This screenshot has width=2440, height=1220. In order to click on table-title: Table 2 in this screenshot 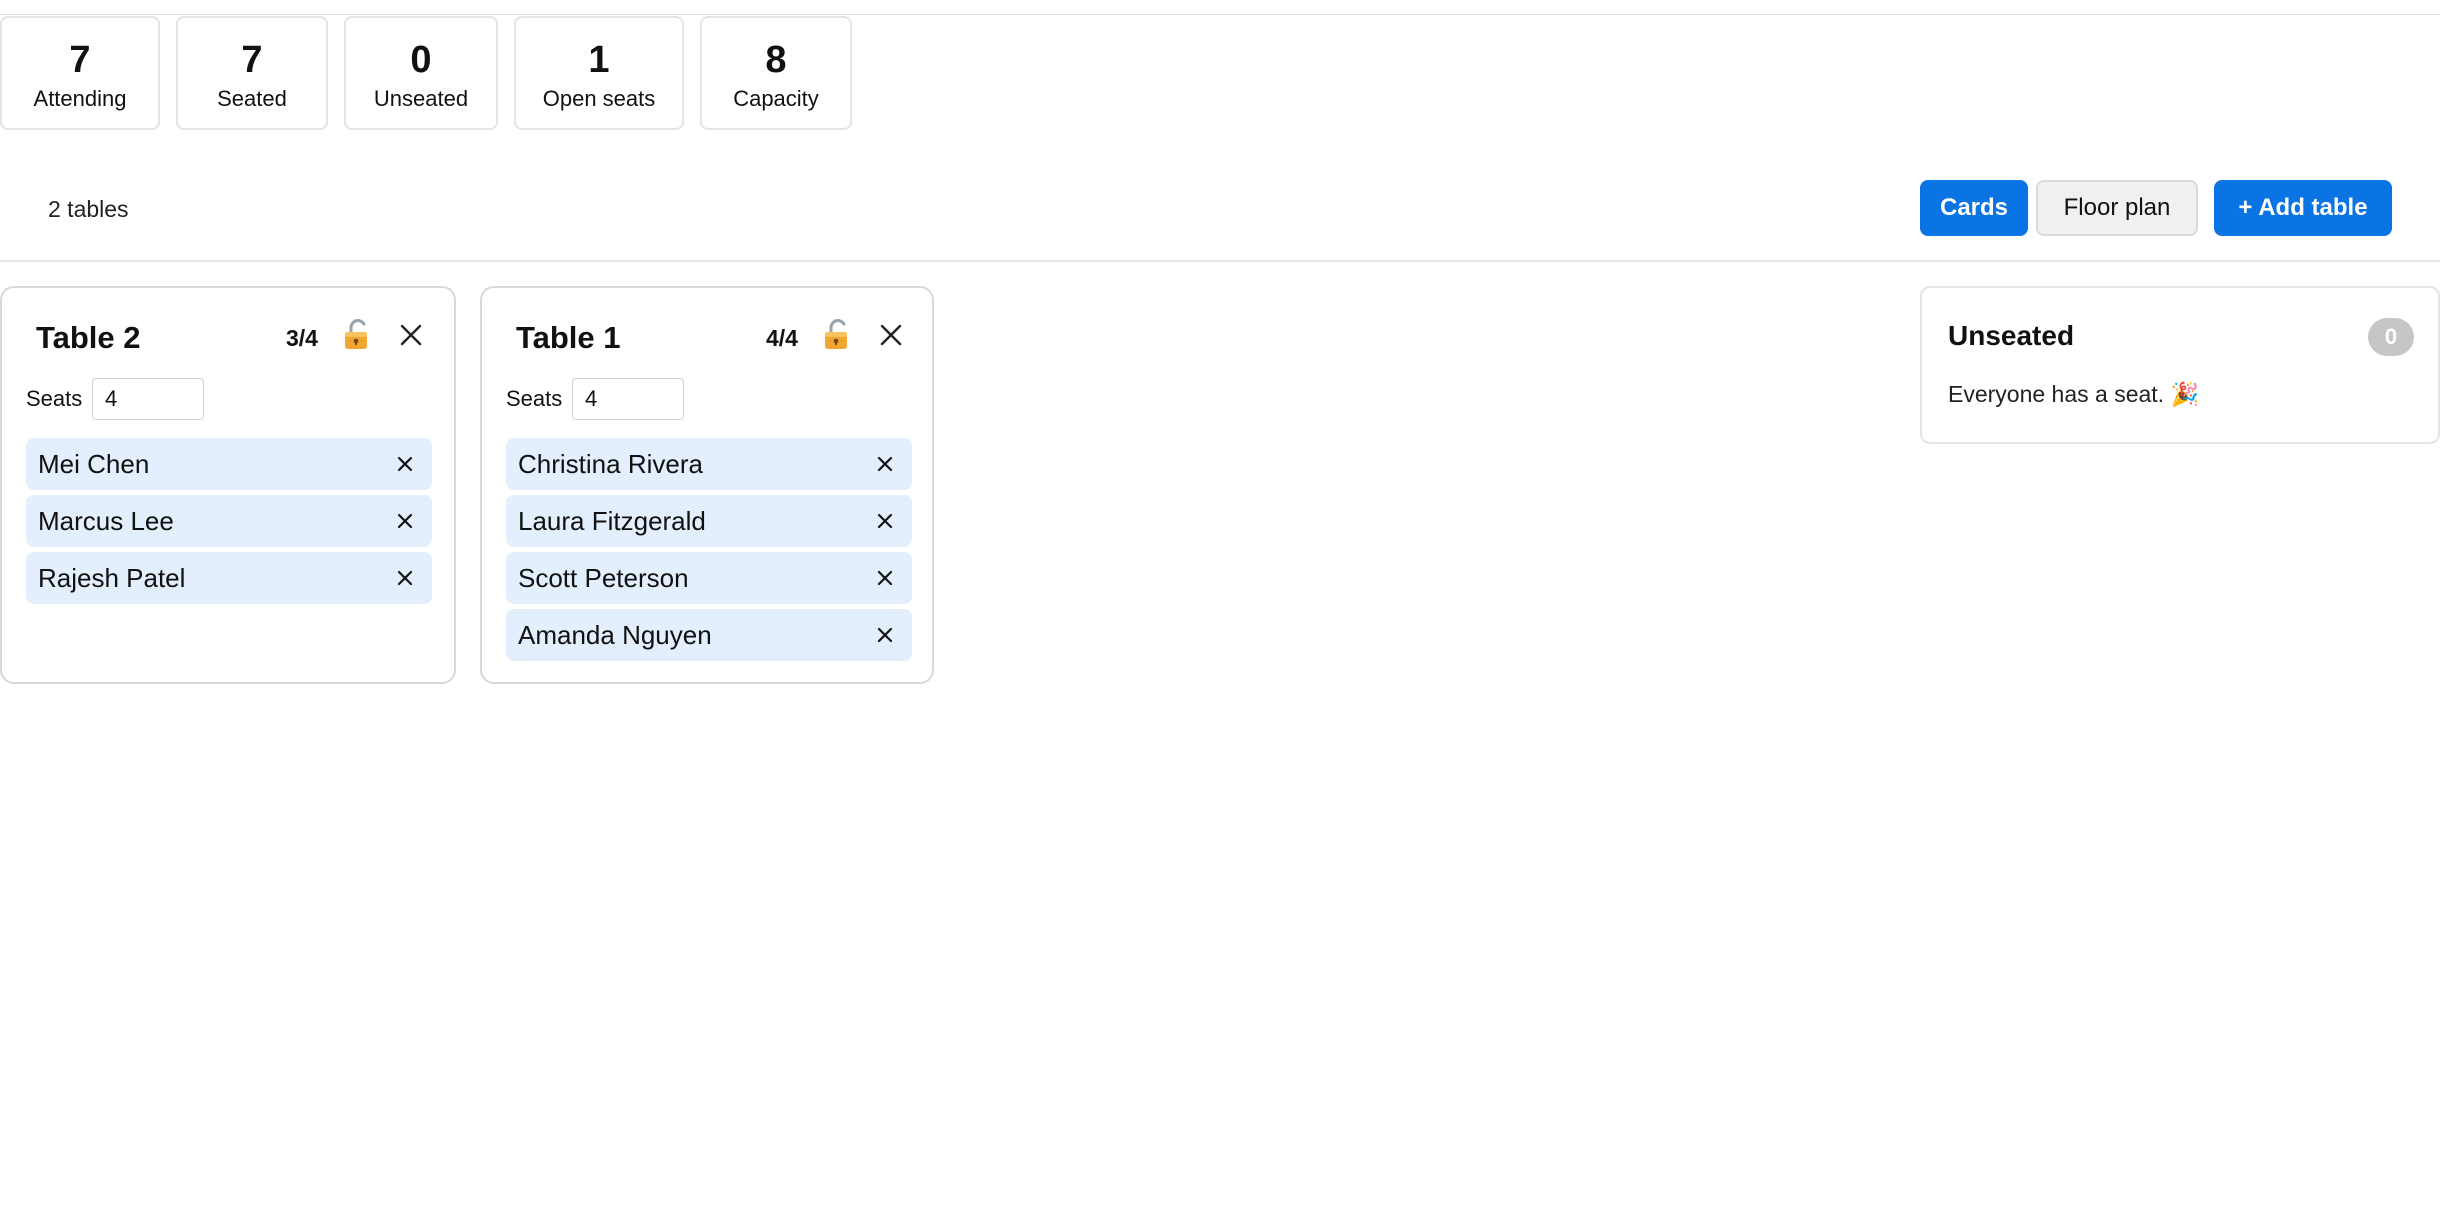, I will do `click(88, 337)`.